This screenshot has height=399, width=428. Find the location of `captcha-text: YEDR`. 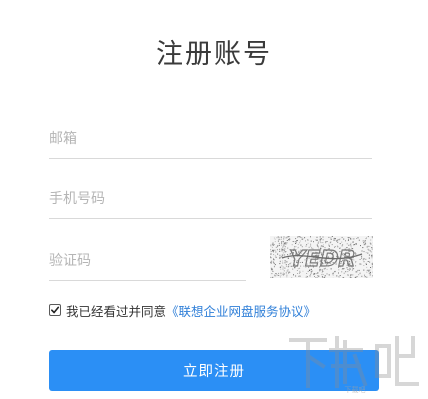

captcha-text: YEDR is located at coordinates (321, 259).